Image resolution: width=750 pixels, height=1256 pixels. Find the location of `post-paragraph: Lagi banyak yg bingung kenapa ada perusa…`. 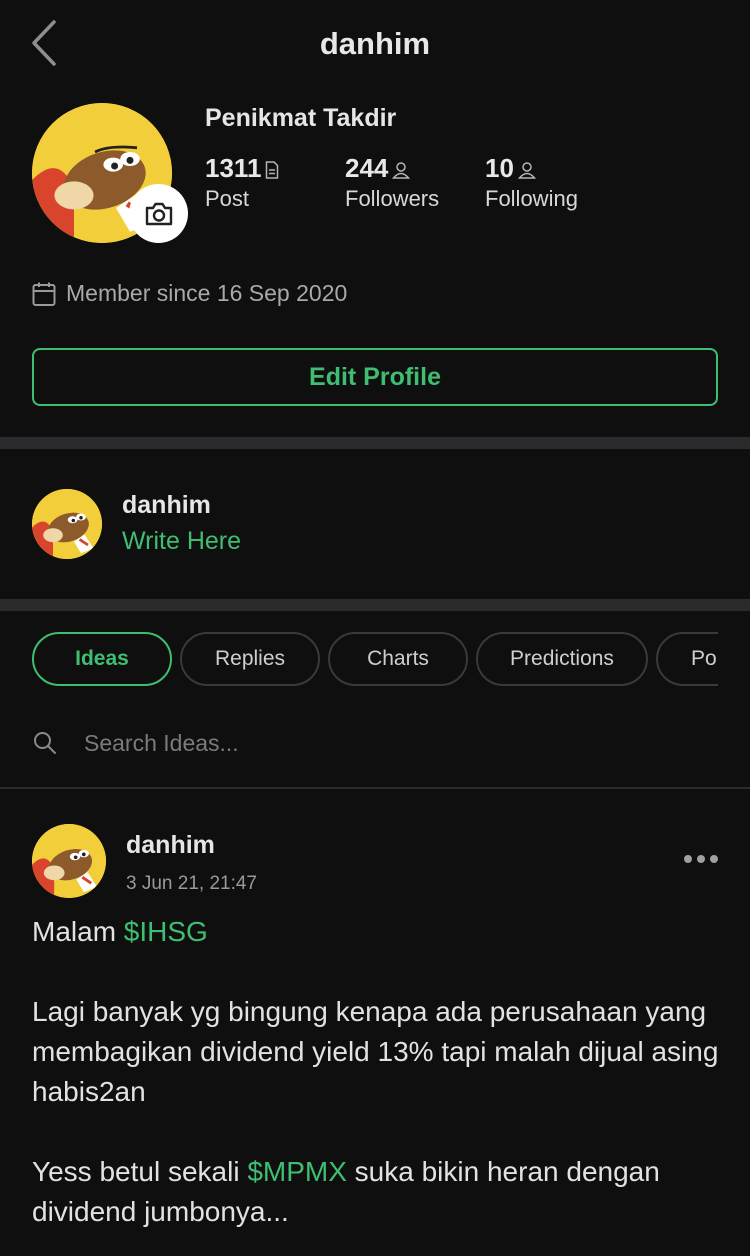

post-paragraph: Lagi banyak yg bingung kenapa ada perusa… is located at coordinates (375, 1051).